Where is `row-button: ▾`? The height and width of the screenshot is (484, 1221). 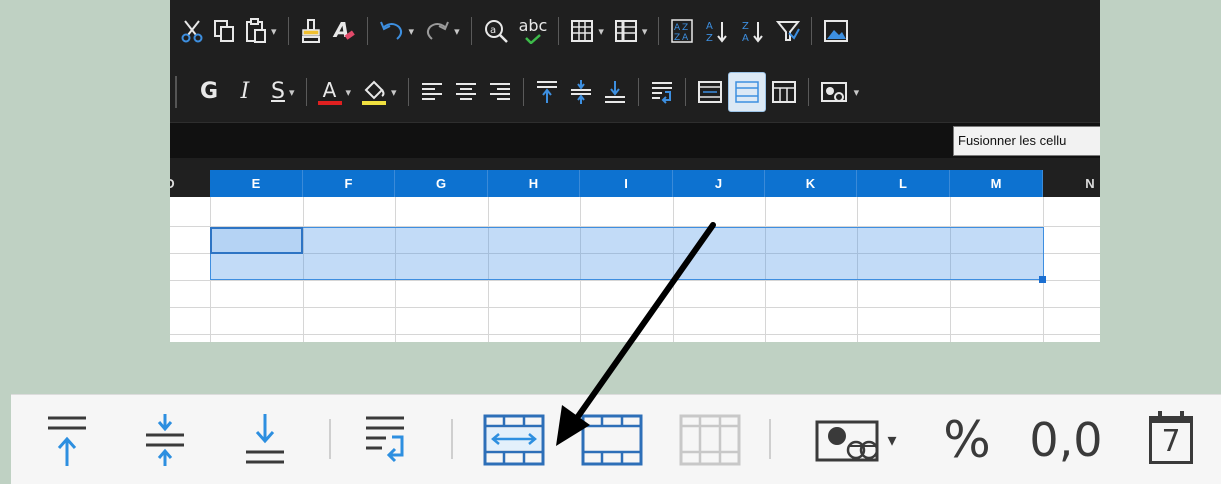 row-button: ▾ is located at coordinates (587, 31).